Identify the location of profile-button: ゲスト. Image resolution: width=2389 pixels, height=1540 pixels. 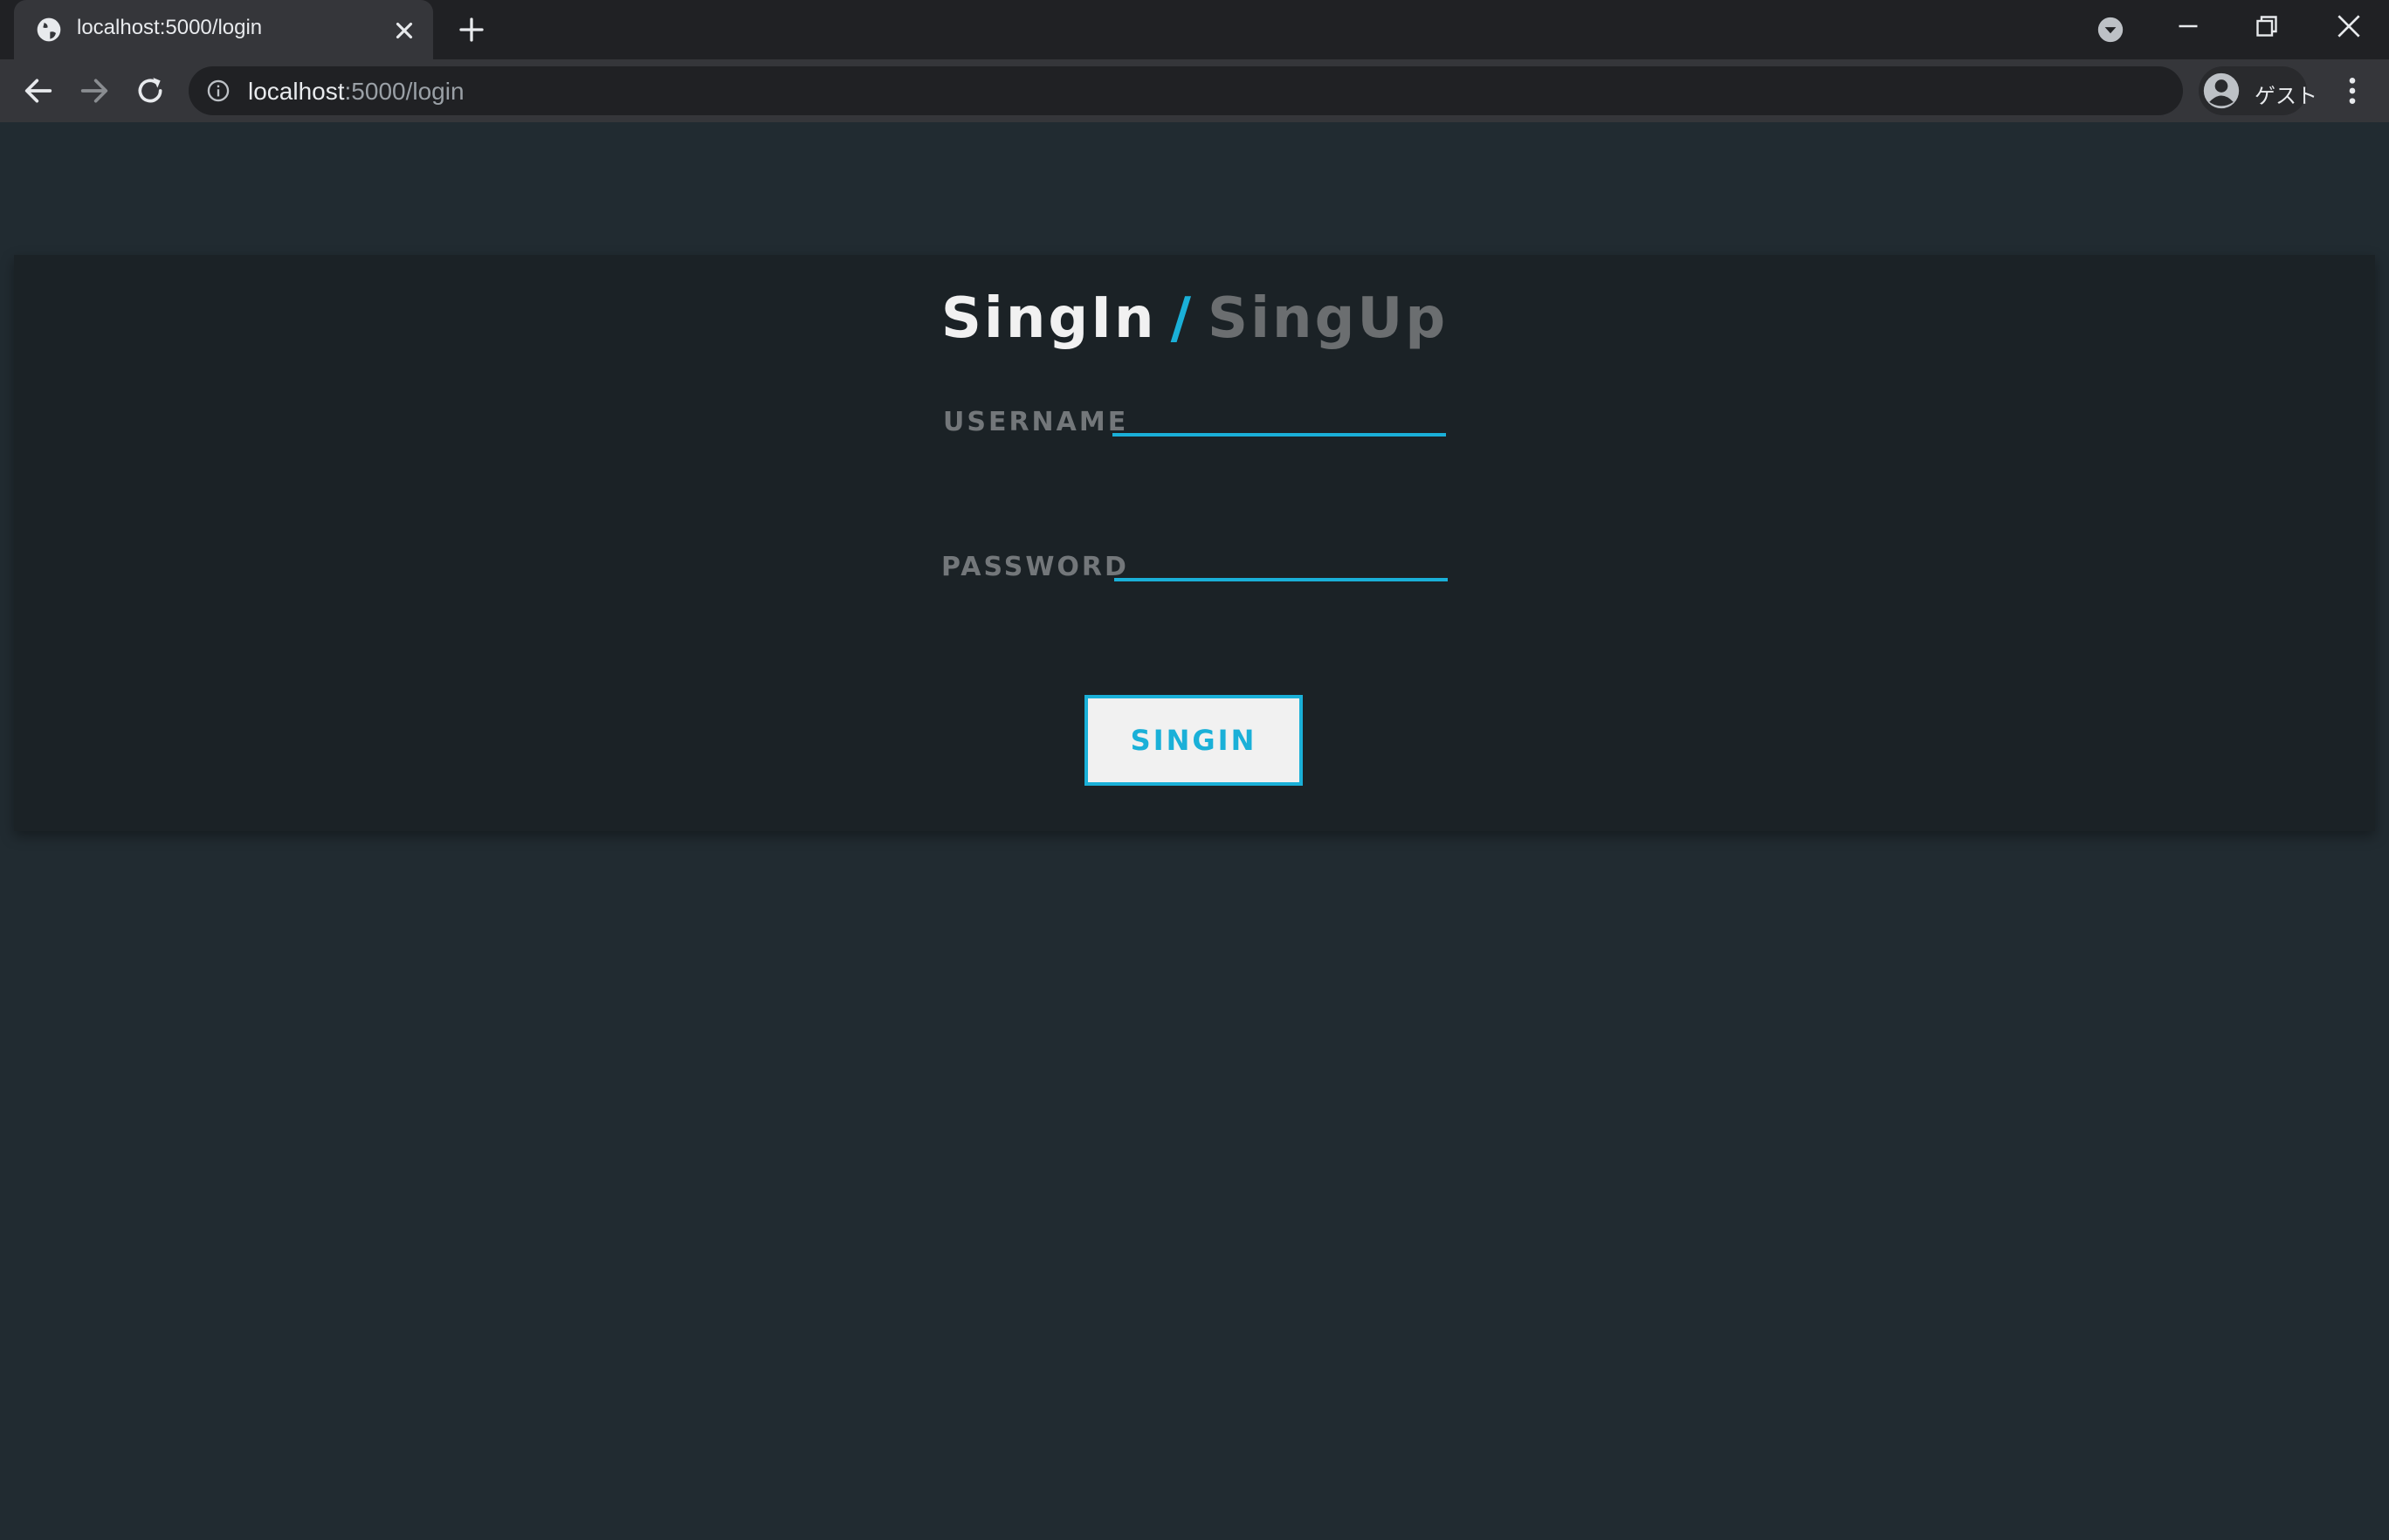
(2258, 91).